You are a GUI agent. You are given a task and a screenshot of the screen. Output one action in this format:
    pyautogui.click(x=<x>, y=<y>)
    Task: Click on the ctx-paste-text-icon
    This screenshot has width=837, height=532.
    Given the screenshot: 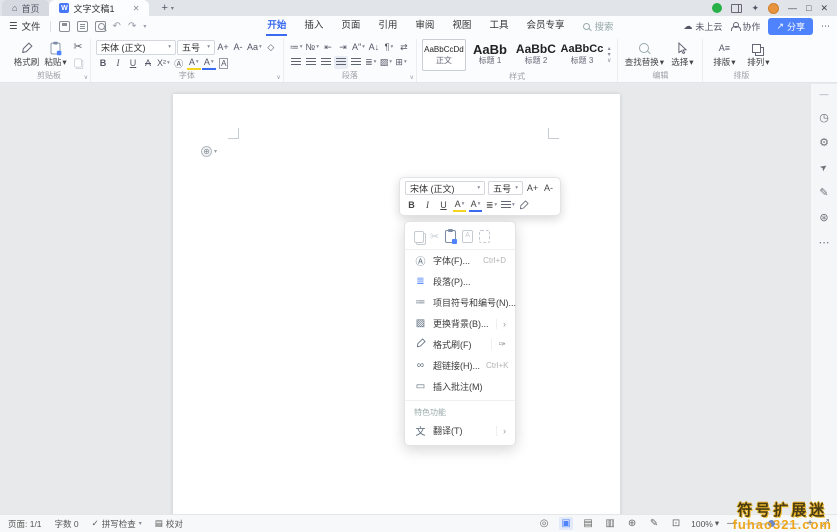 What is the action you would take?
    pyautogui.click(x=468, y=236)
    